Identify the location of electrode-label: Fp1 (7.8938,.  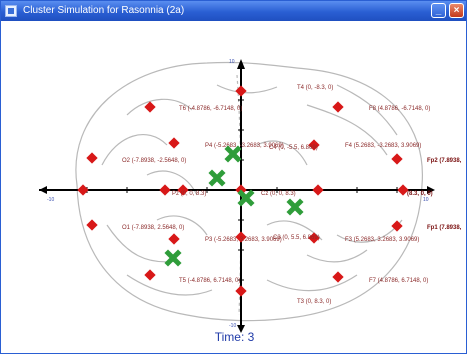
(444, 228).